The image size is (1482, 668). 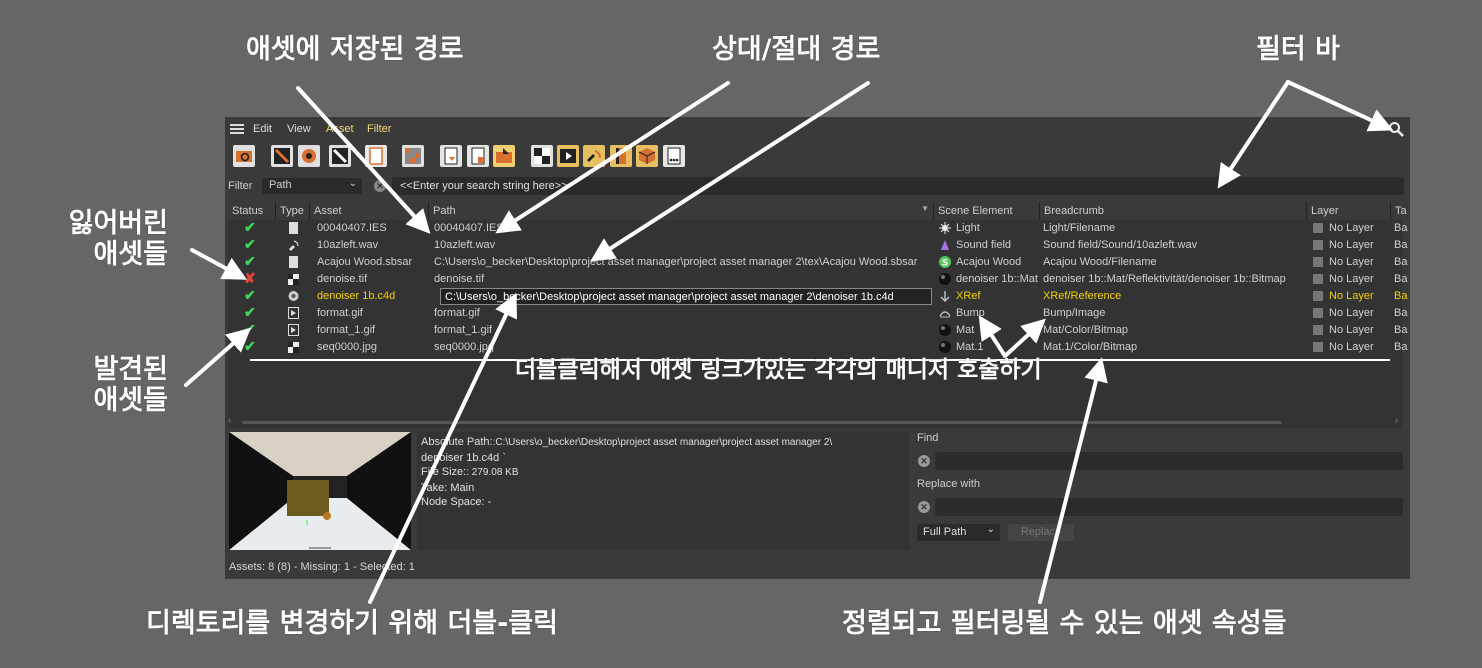 I want to click on menu-filter: Filter, so click(x=379, y=129).